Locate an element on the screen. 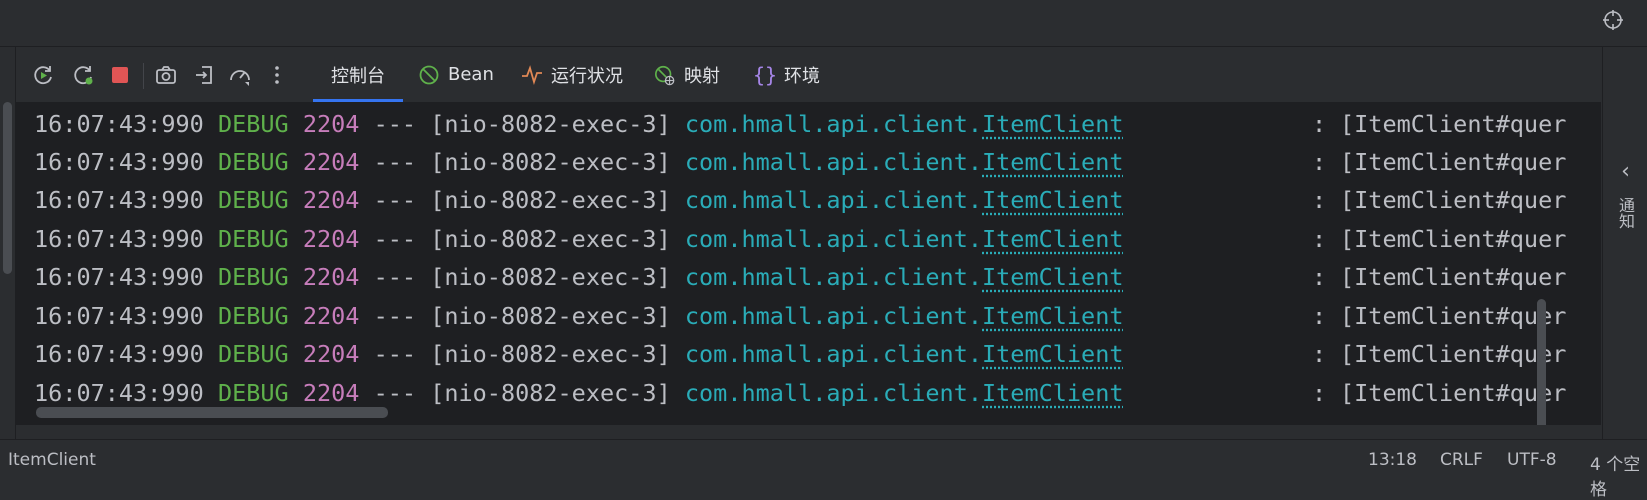  indent-setting: 4 个空格 is located at coordinates (1618, 475).